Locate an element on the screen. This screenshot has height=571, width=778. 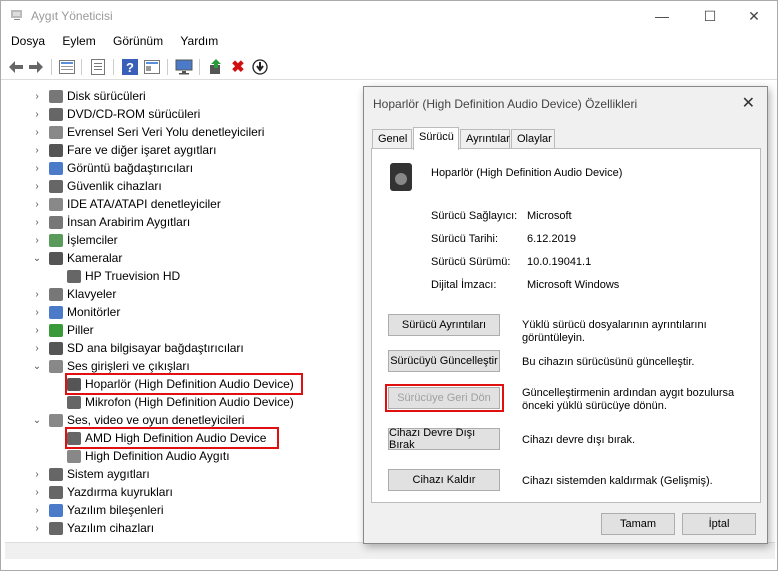
tree-node: Mikrofon (High Definition Audio Device) is located at coordinates (171, 402).